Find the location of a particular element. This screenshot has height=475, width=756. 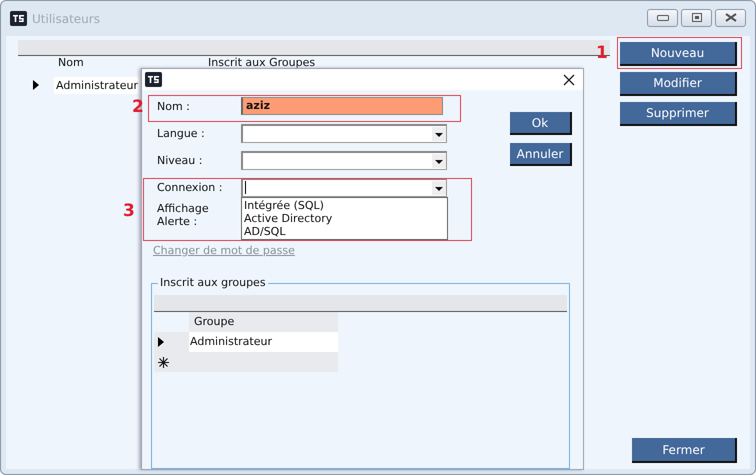

callout-number: 3 is located at coordinates (129, 211).